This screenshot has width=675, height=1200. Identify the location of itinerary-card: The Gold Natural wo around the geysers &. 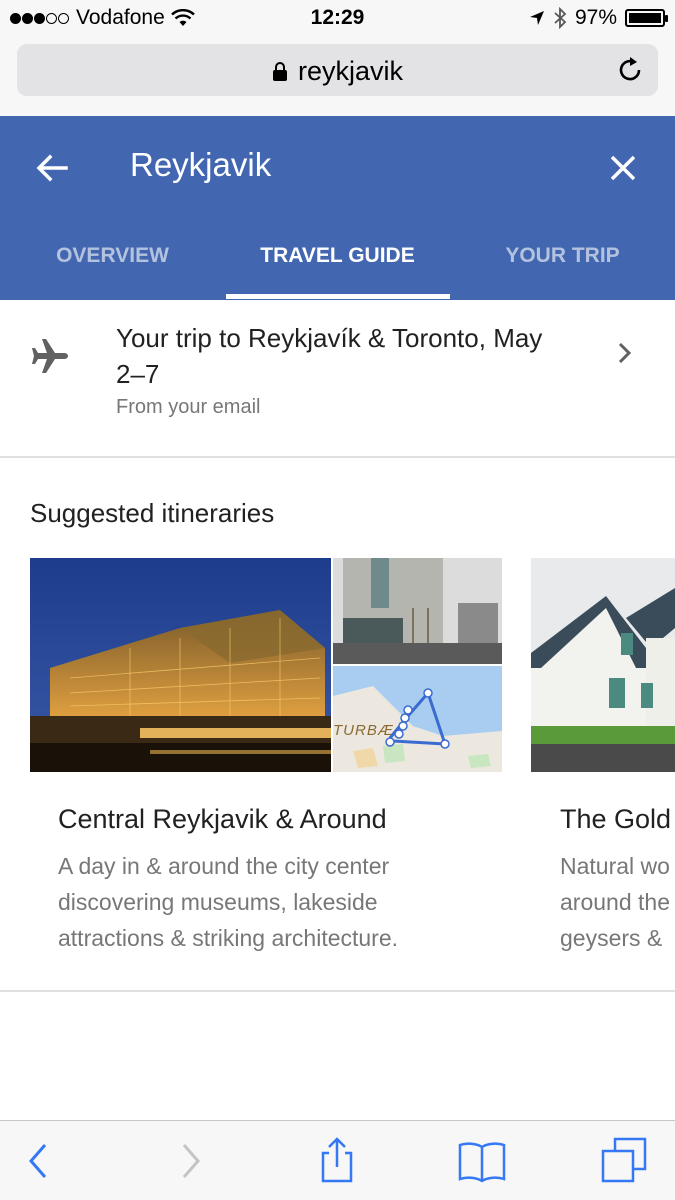
(603, 754).